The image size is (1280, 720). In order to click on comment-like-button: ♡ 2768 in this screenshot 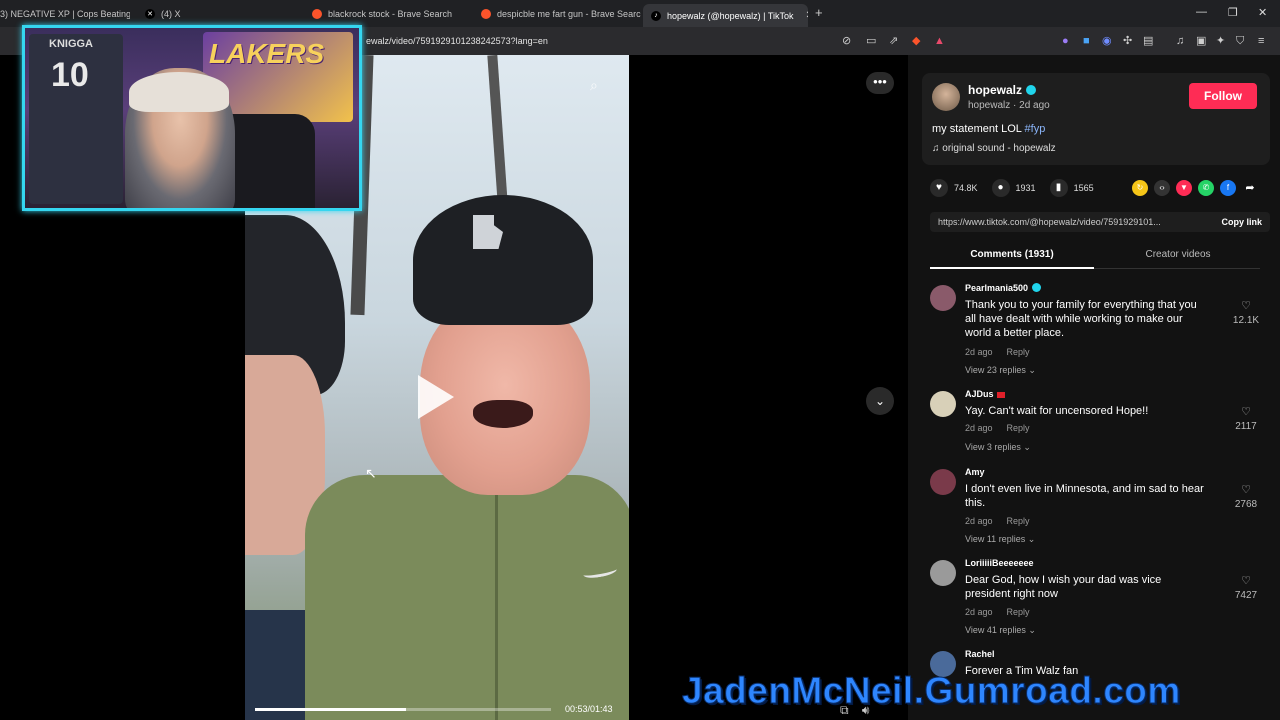, I will do `click(1246, 496)`.